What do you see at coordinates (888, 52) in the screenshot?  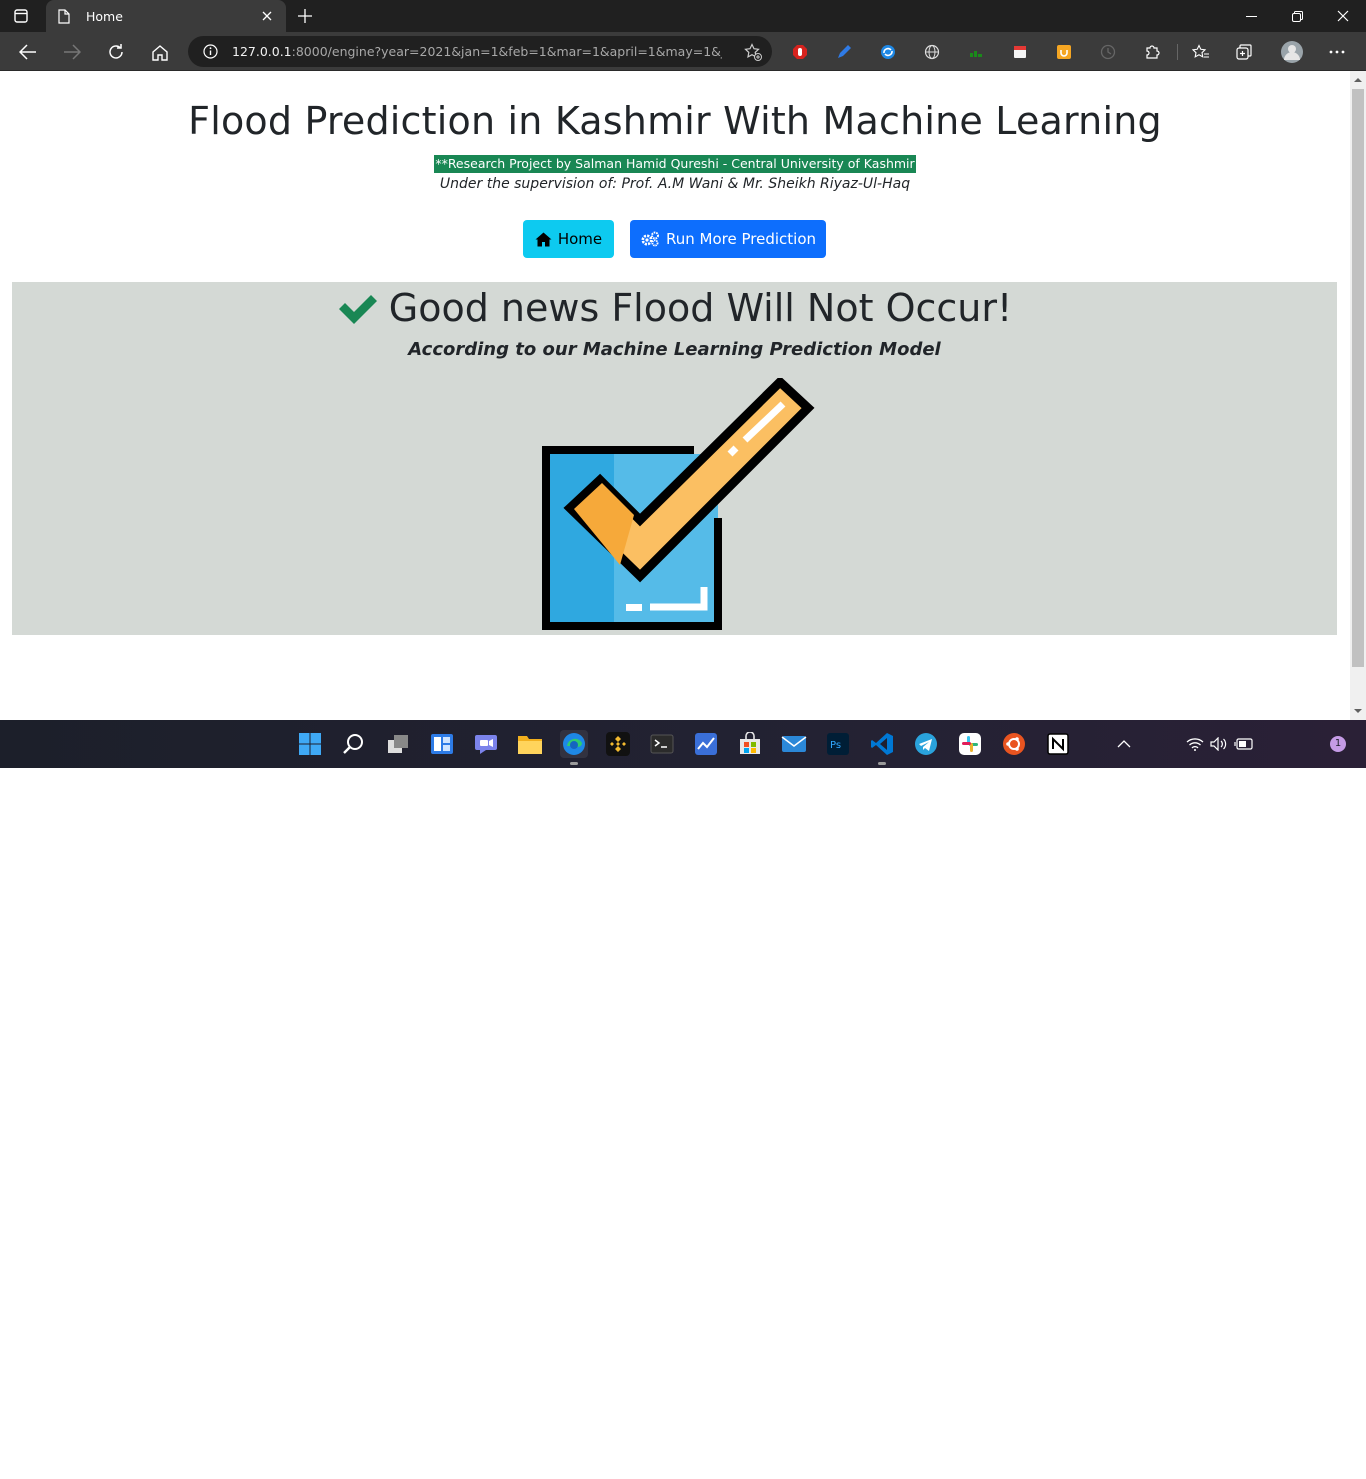 I see `sync-extension-icon` at bounding box center [888, 52].